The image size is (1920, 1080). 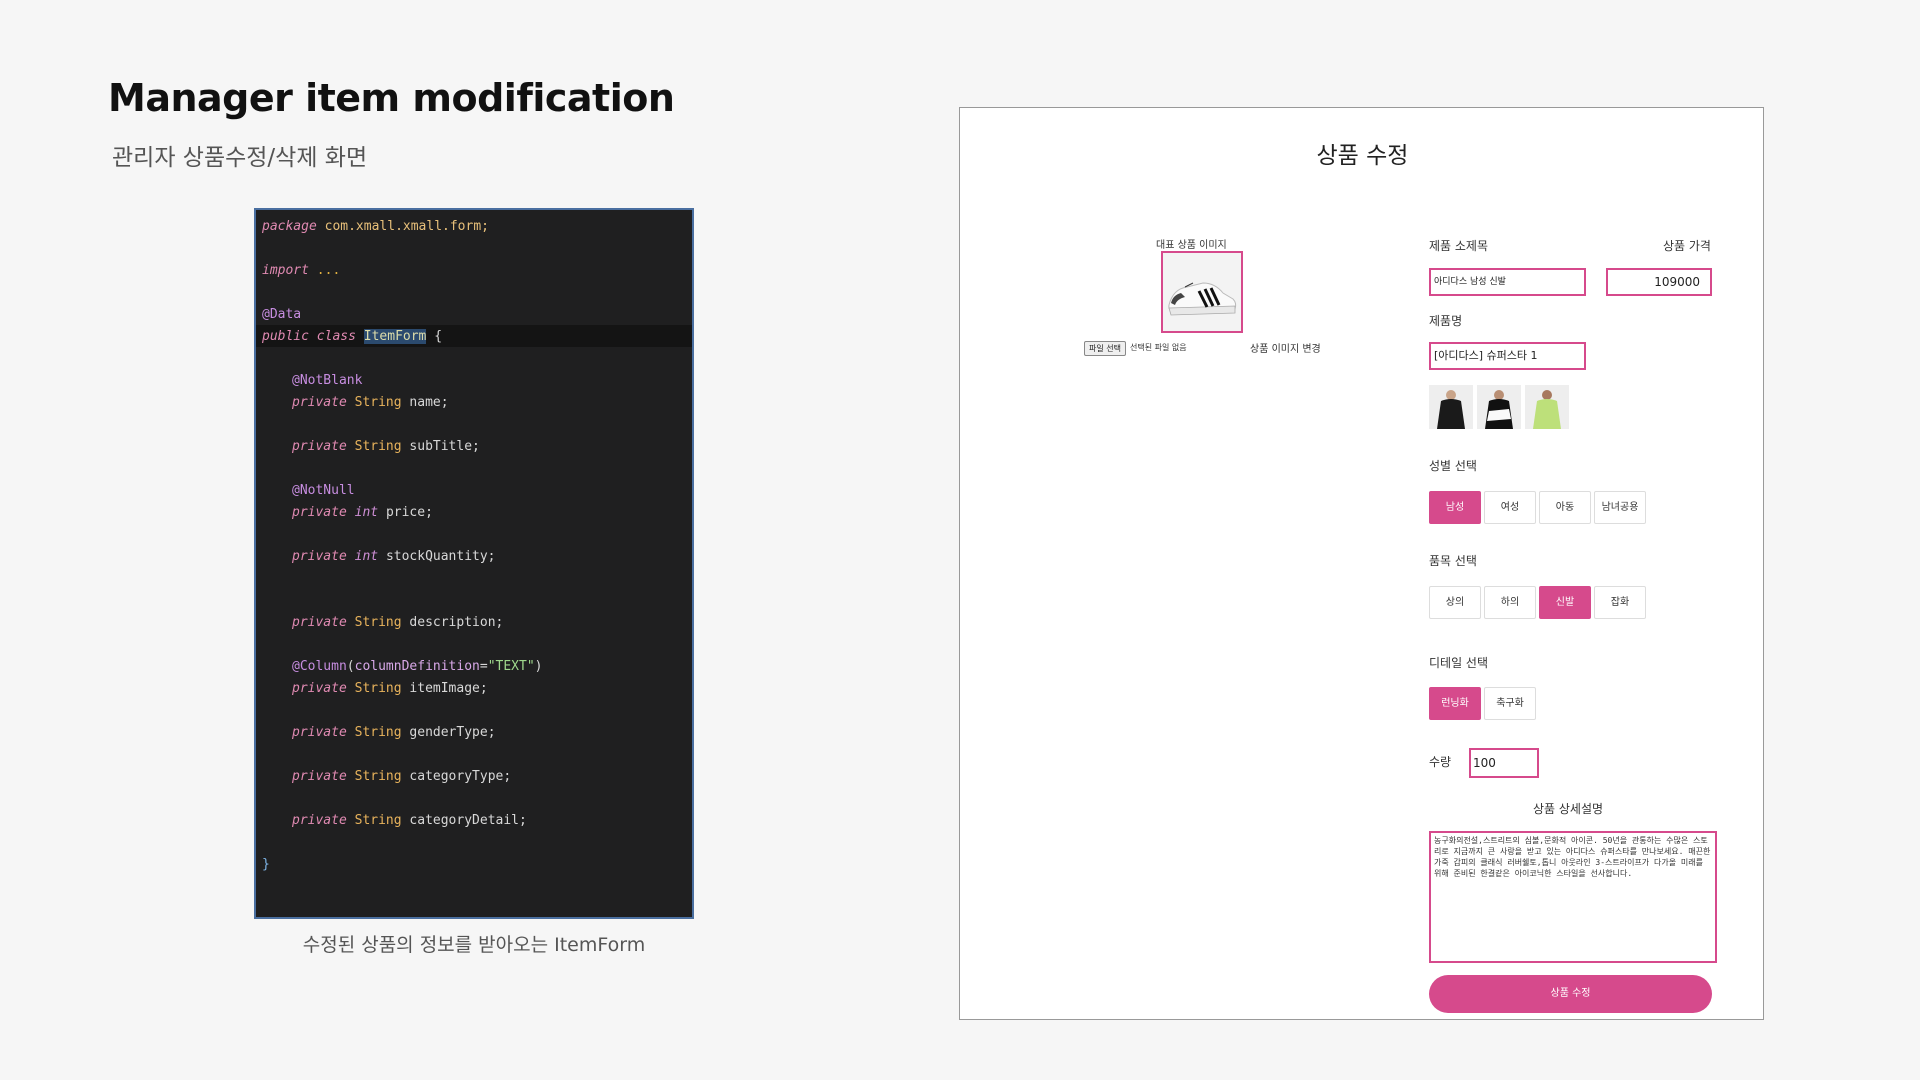 What do you see at coordinates (1455, 602) in the screenshot?
I see `category-option-tops: 상의` at bounding box center [1455, 602].